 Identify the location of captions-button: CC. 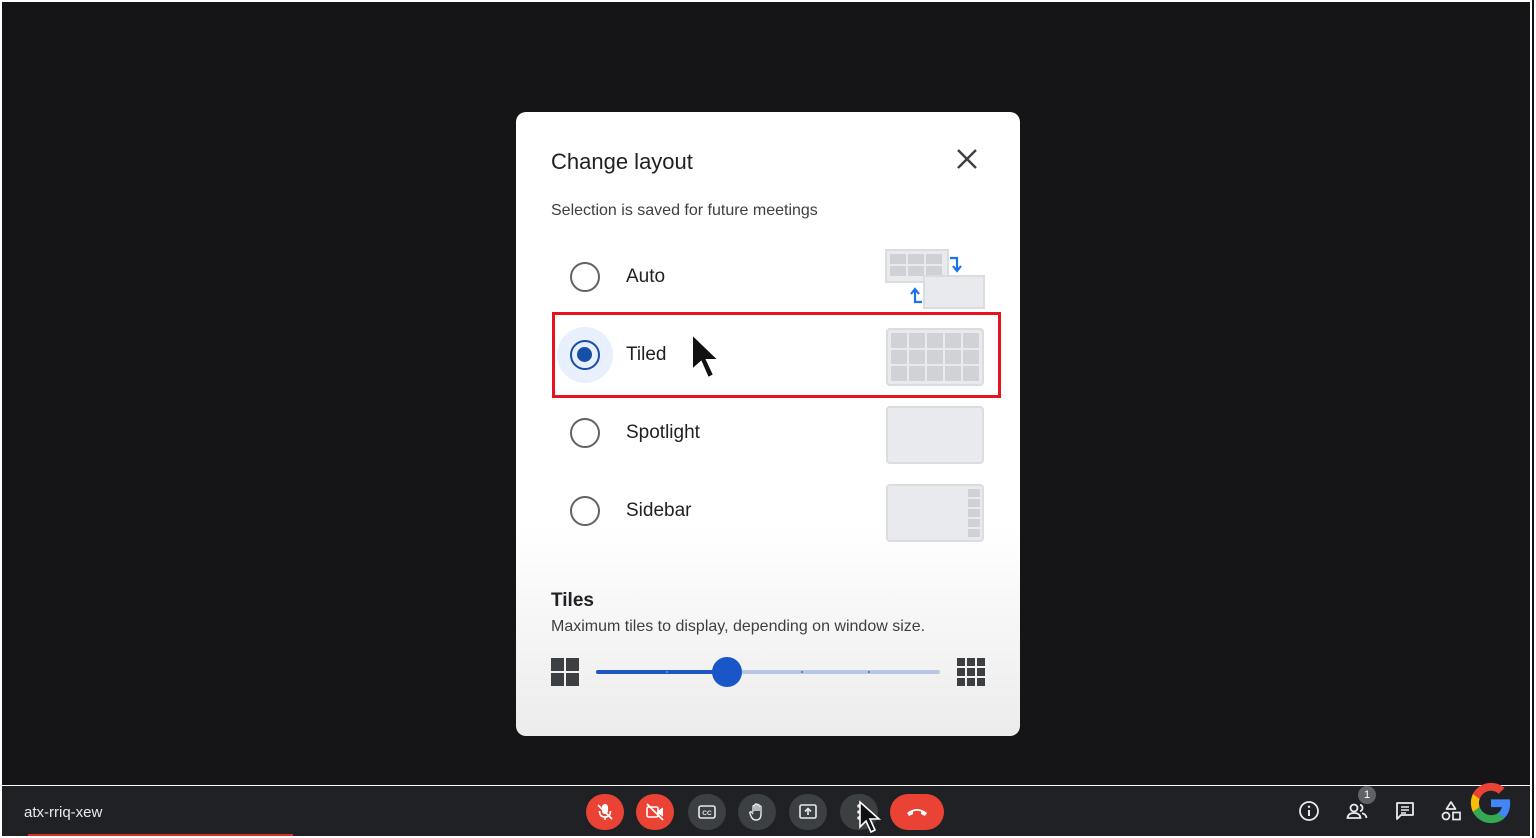
(707, 812).